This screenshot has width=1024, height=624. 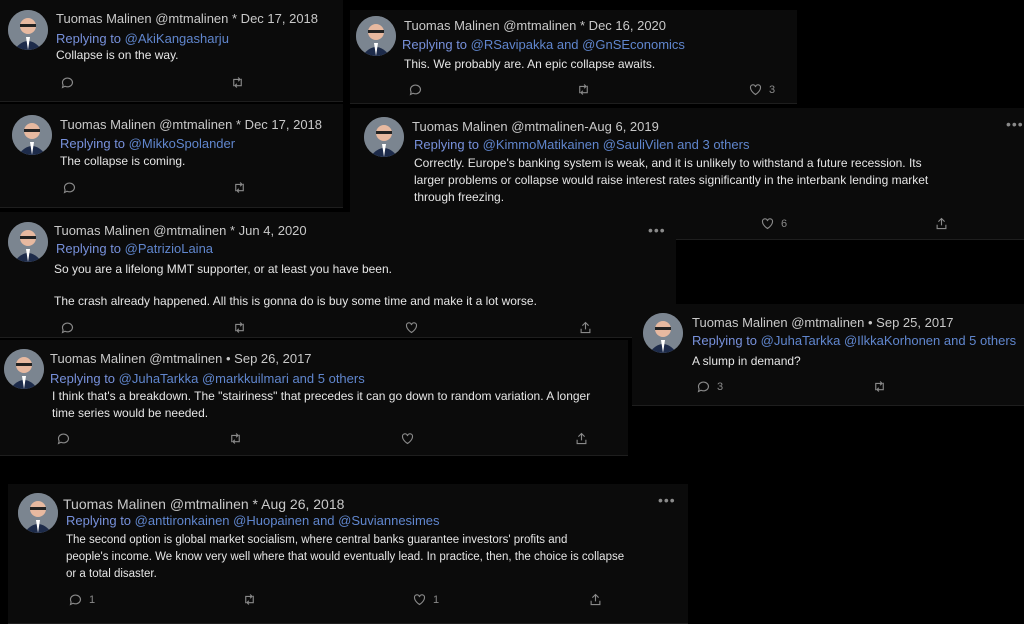 I want to click on tweet-date: * Aug 26, 2018, so click(x=299, y=504).